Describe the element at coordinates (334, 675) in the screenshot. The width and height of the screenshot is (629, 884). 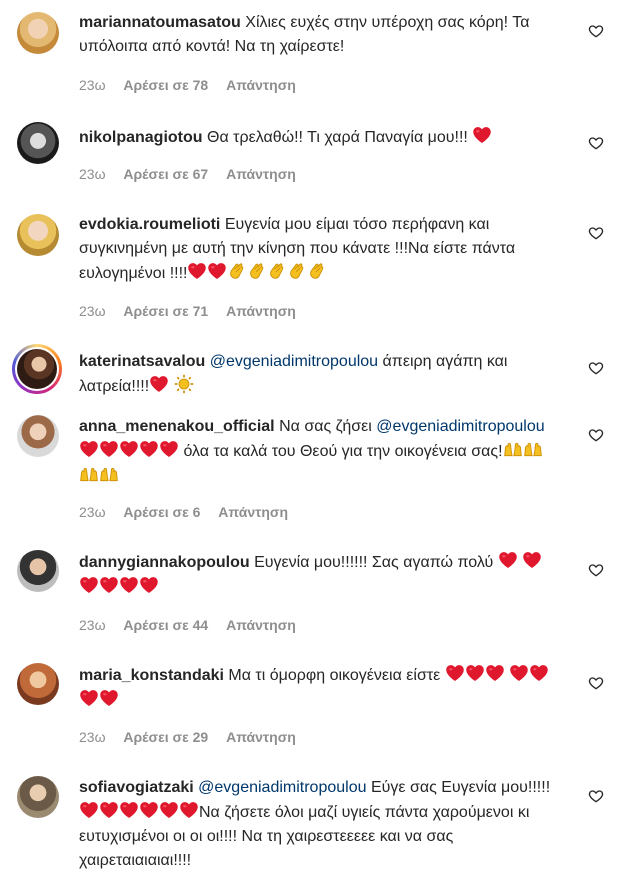
I see `comment-text: Μα τι όμορφη οικογένεια είστε` at that location.